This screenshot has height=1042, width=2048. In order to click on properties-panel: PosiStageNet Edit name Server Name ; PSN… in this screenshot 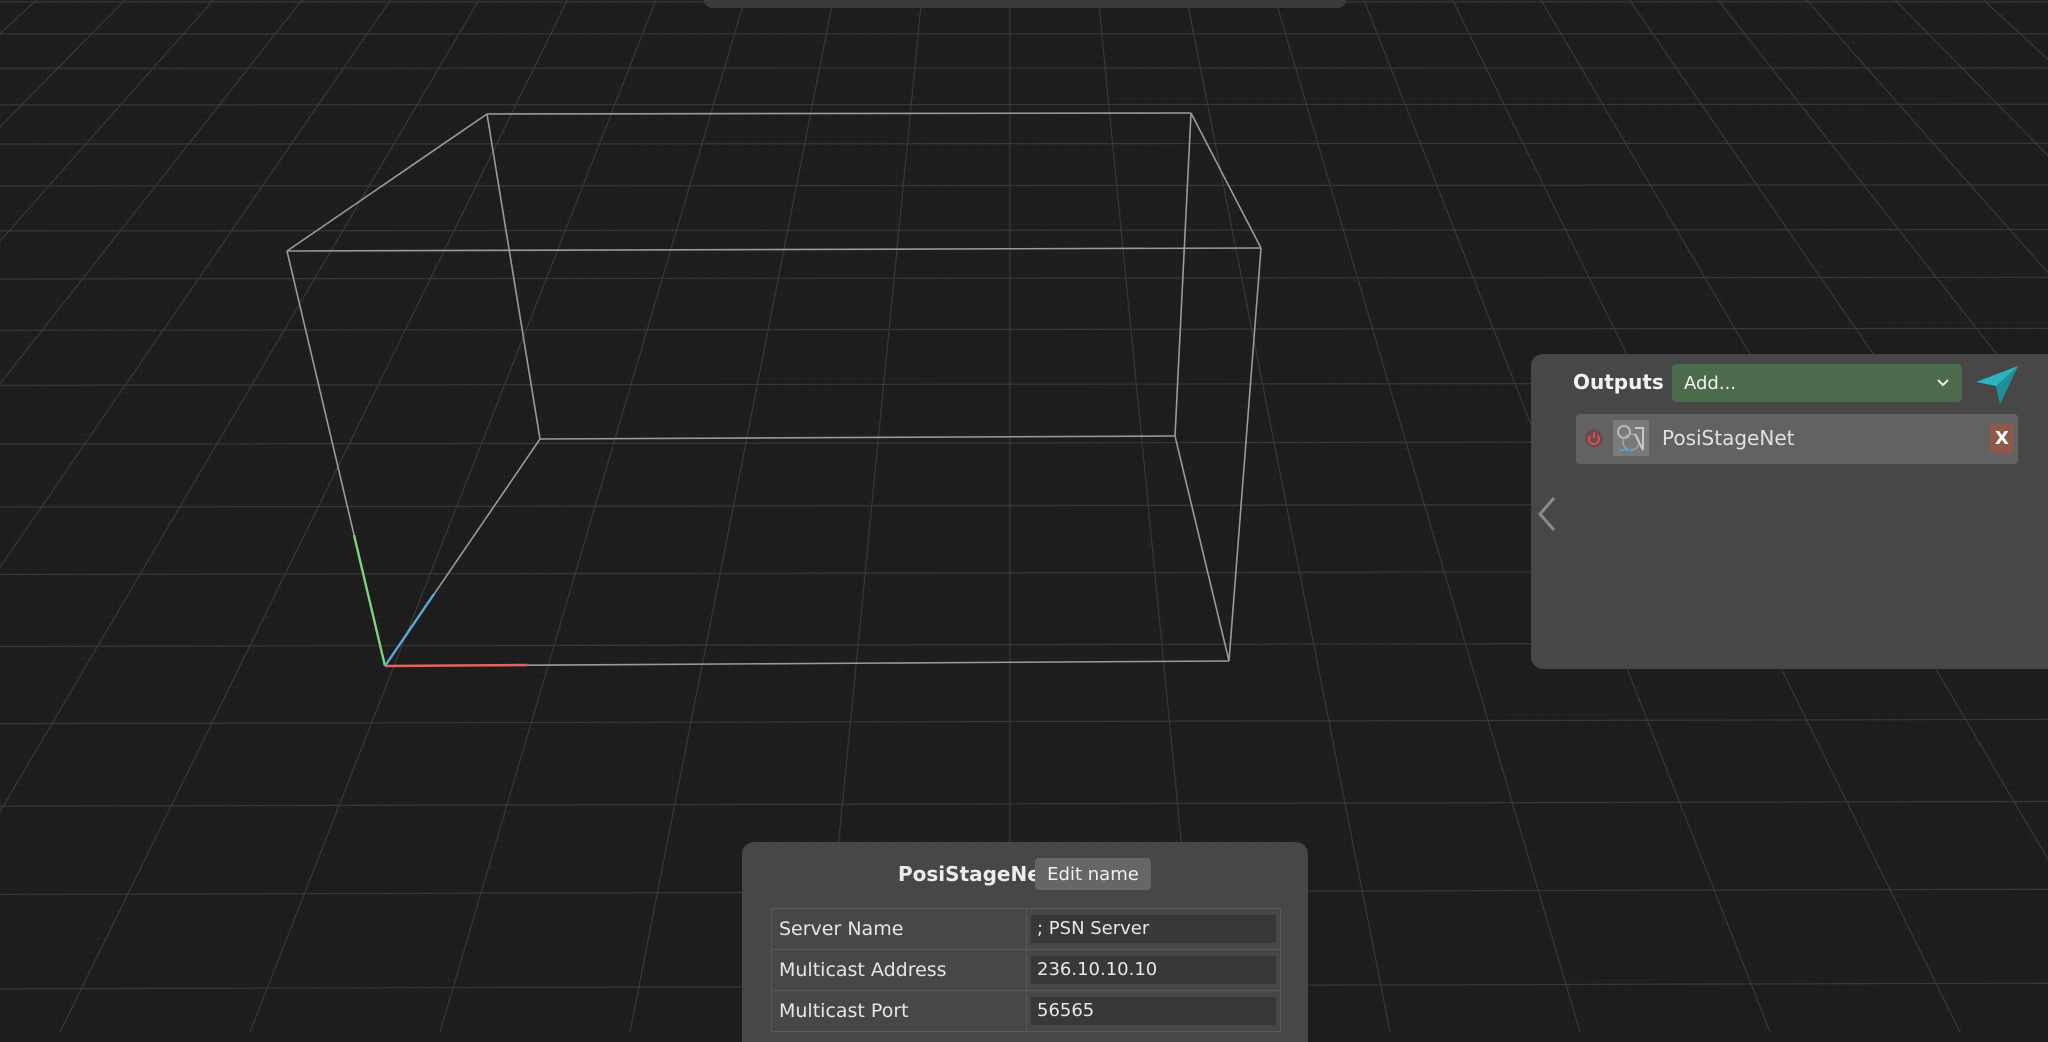, I will do `click(1025, 942)`.